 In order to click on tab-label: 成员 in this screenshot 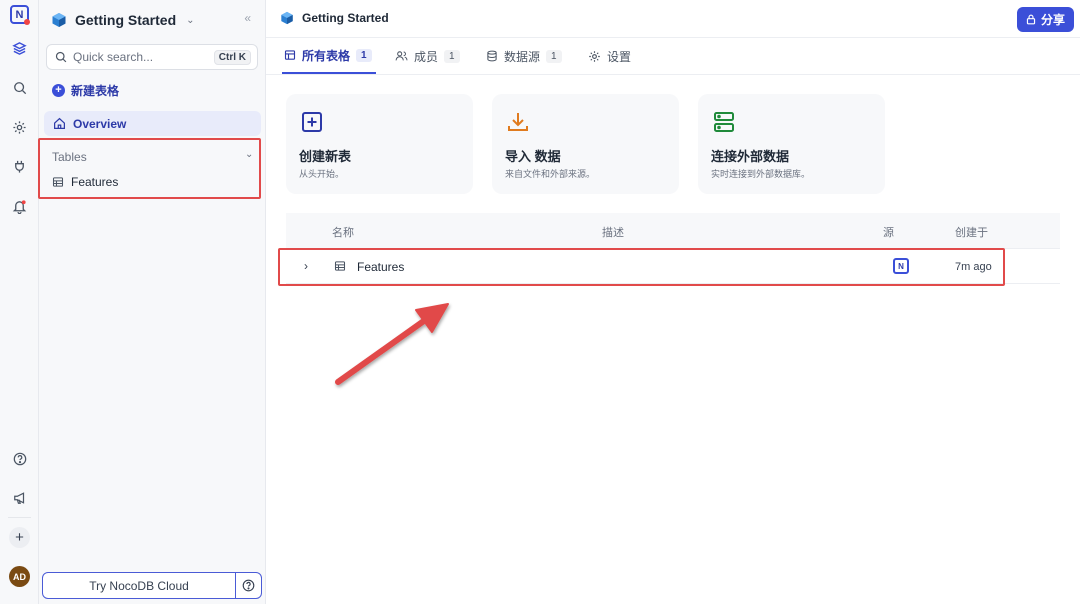, I will do `click(426, 56)`.